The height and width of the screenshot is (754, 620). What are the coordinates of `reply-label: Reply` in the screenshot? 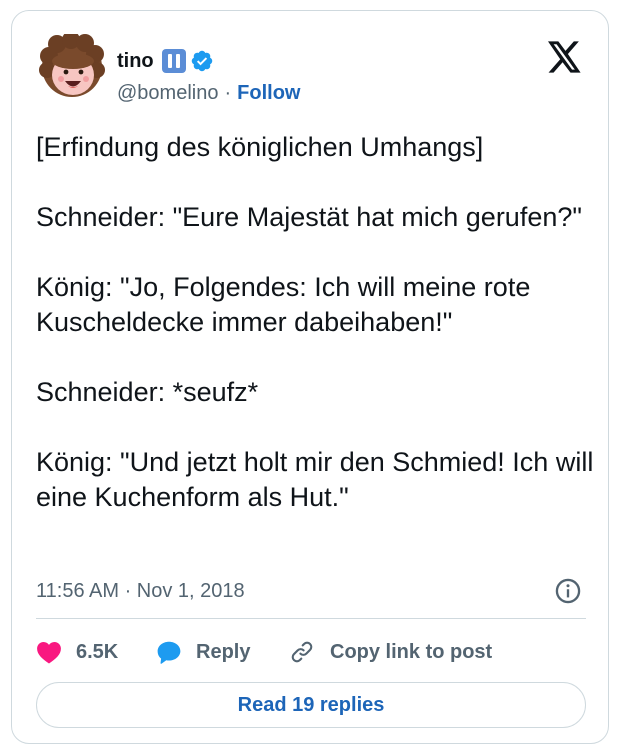 It's located at (223, 651).